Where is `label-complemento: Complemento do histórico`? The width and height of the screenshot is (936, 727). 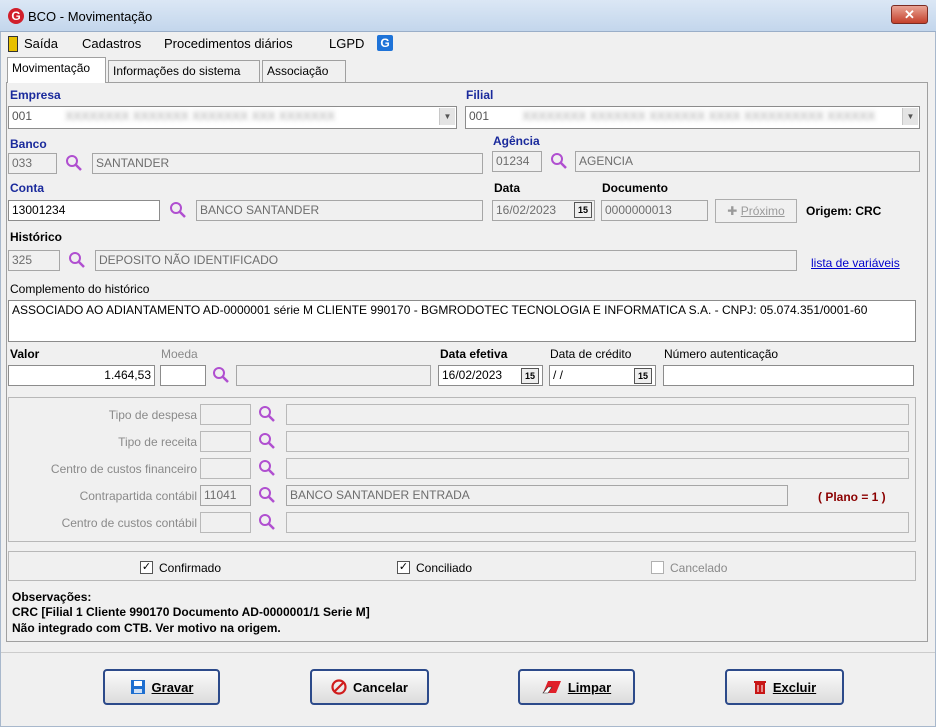
label-complemento: Complemento do histórico is located at coordinates (80, 289).